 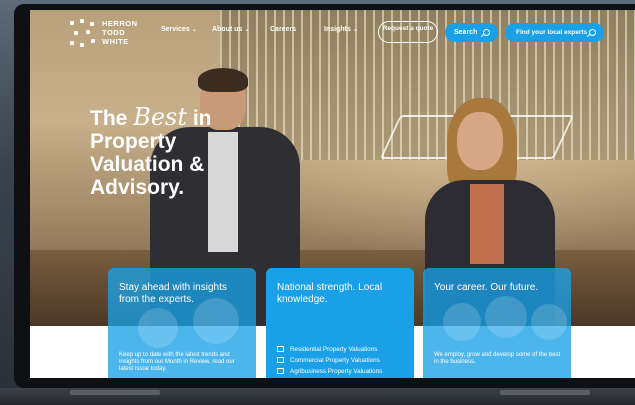 What do you see at coordinates (330, 293) in the screenshot?
I see `card-title: National strength. Local knowledge.` at bounding box center [330, 293].